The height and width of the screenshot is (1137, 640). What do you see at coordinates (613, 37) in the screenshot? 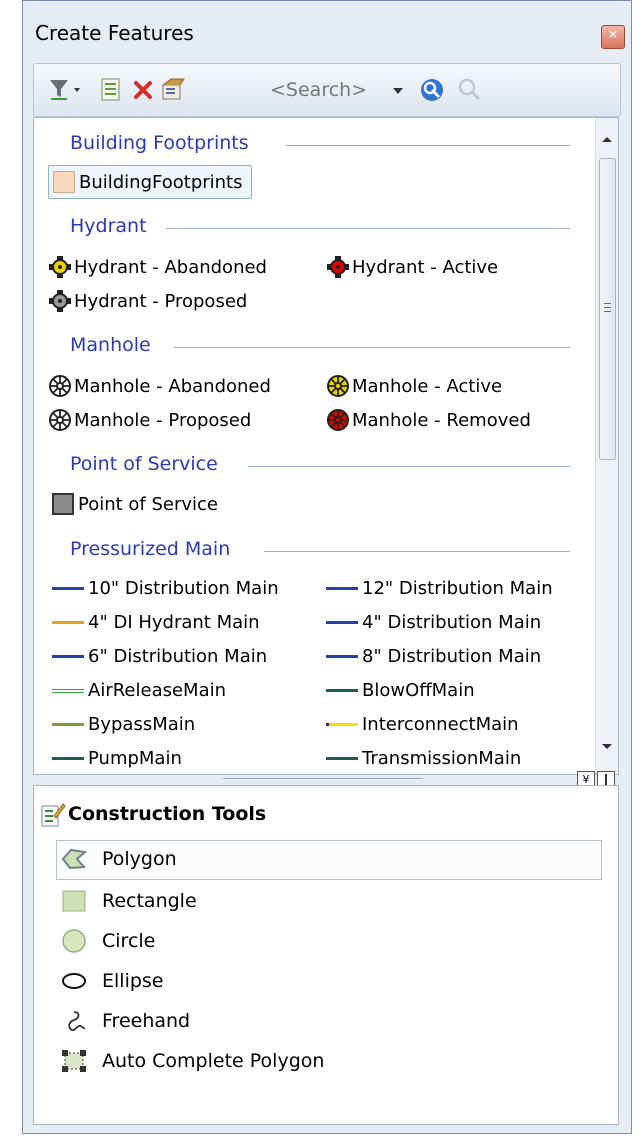
I see `close-button: ✕` at bounding box center [613, 37].